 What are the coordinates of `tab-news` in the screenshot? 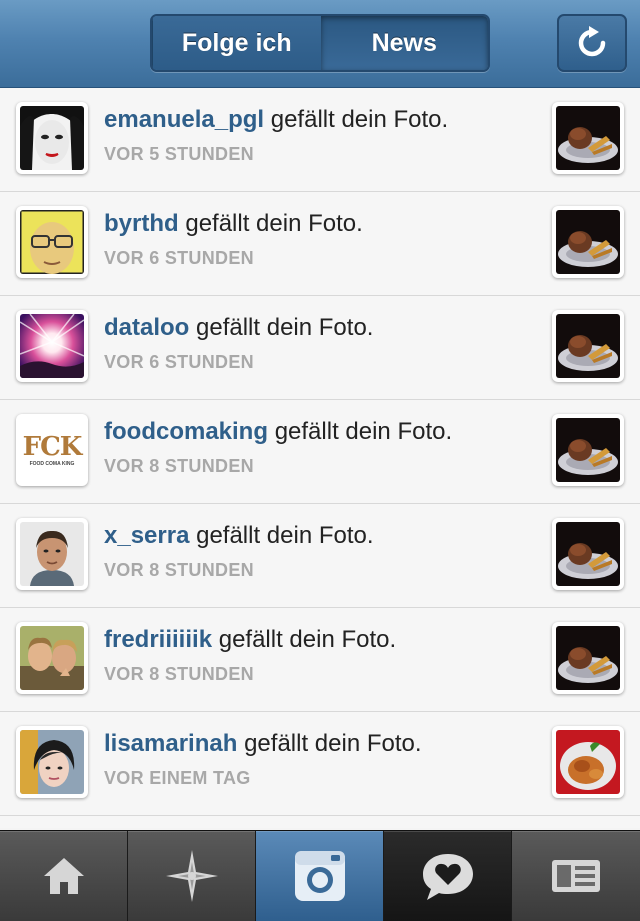 It's located at (448, 876).